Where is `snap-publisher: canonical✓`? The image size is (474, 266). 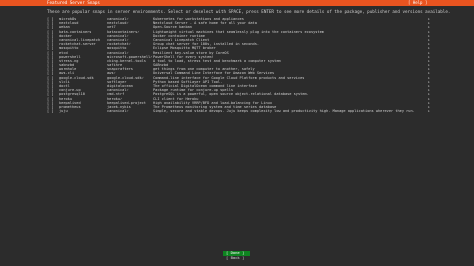
snap-publisher: canonical✓ is located at coordinates (118, 111).